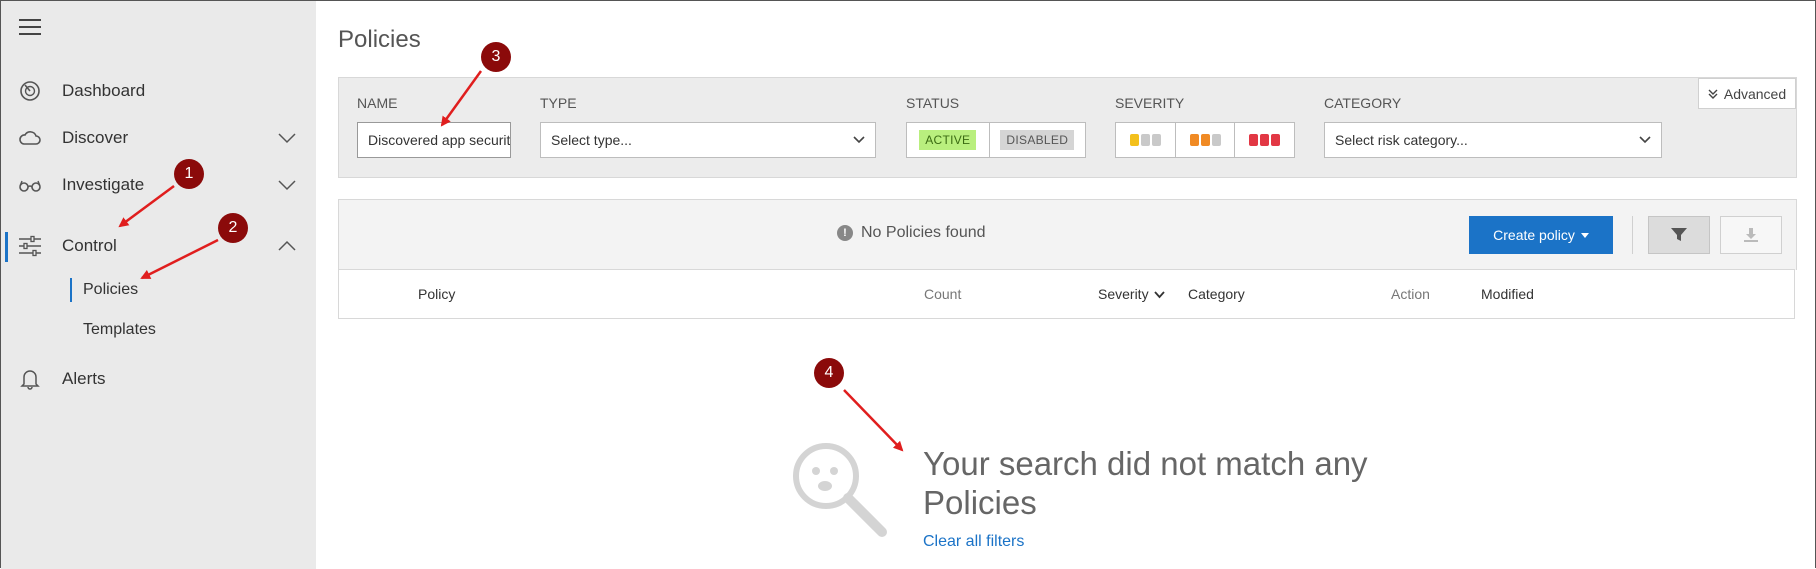 This screenshot has height=569, width=1816. What do you see at coordinates (1534, 235) in the screenshot?
I see `create-policy-label: Create policy` at bounding box center [1534, 235].